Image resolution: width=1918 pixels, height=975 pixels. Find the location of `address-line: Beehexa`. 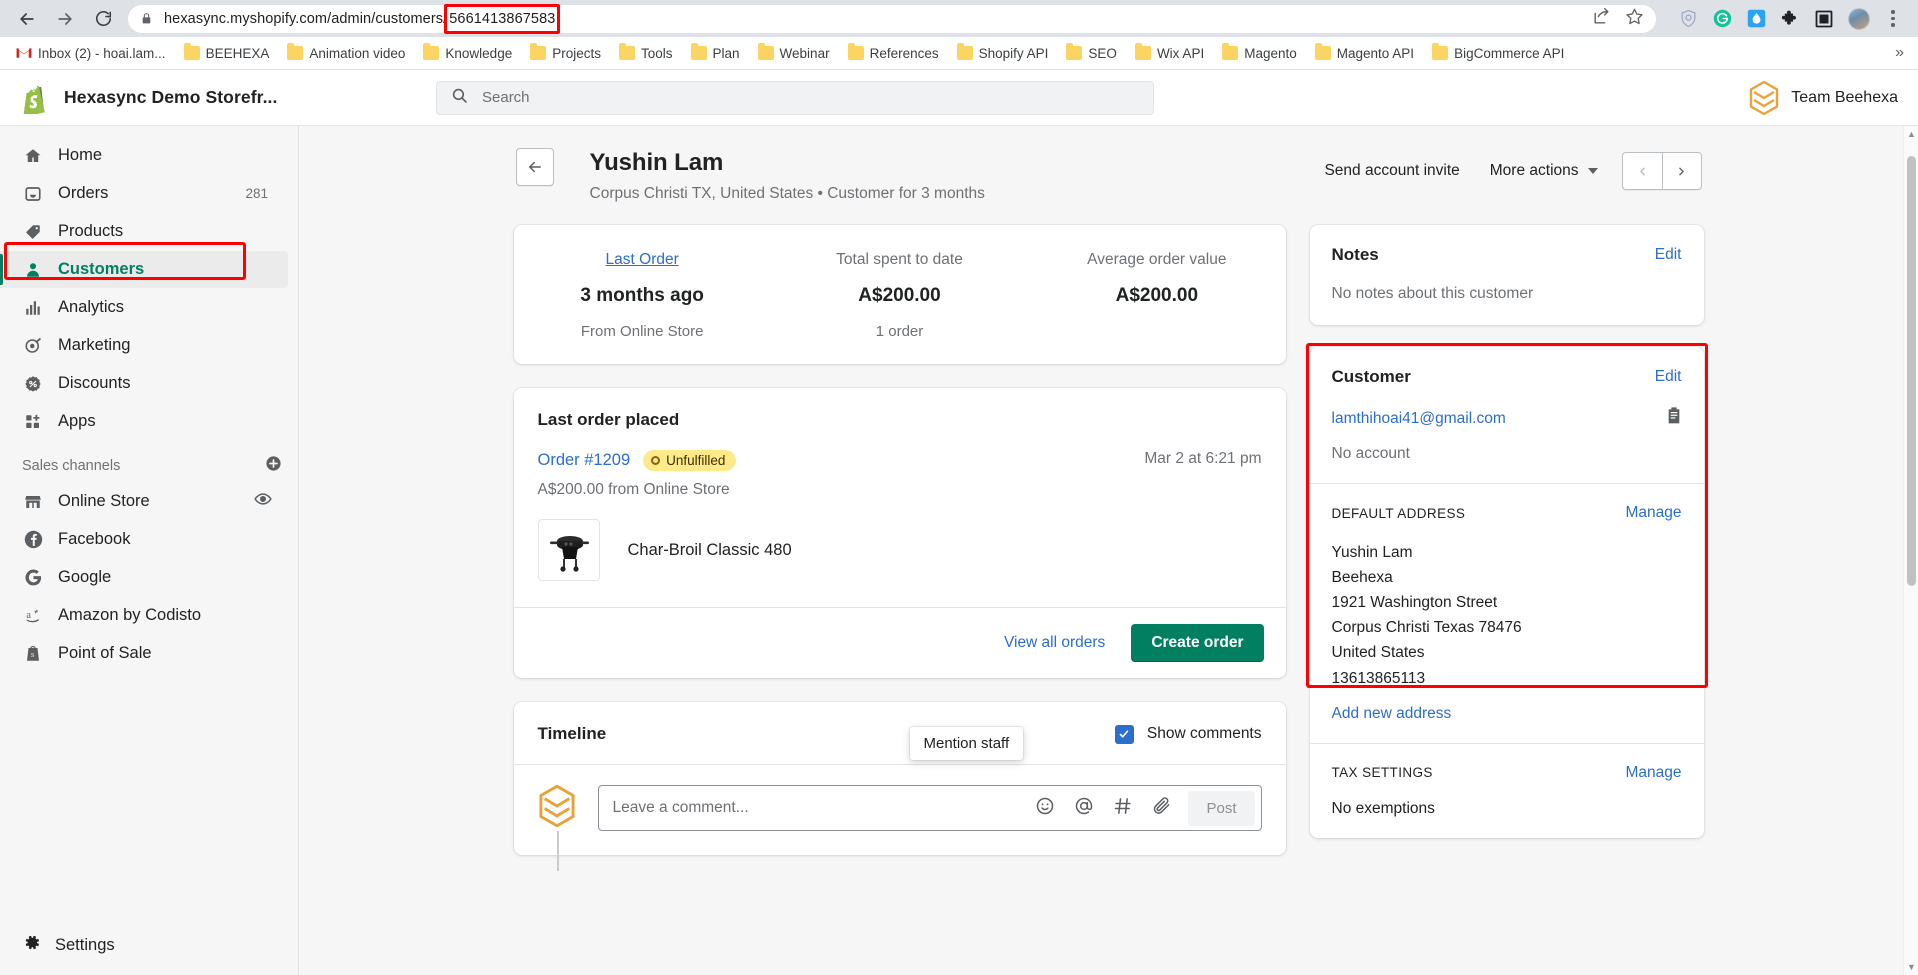

address-line: Beehexa is located at coordinates (1362, 578).